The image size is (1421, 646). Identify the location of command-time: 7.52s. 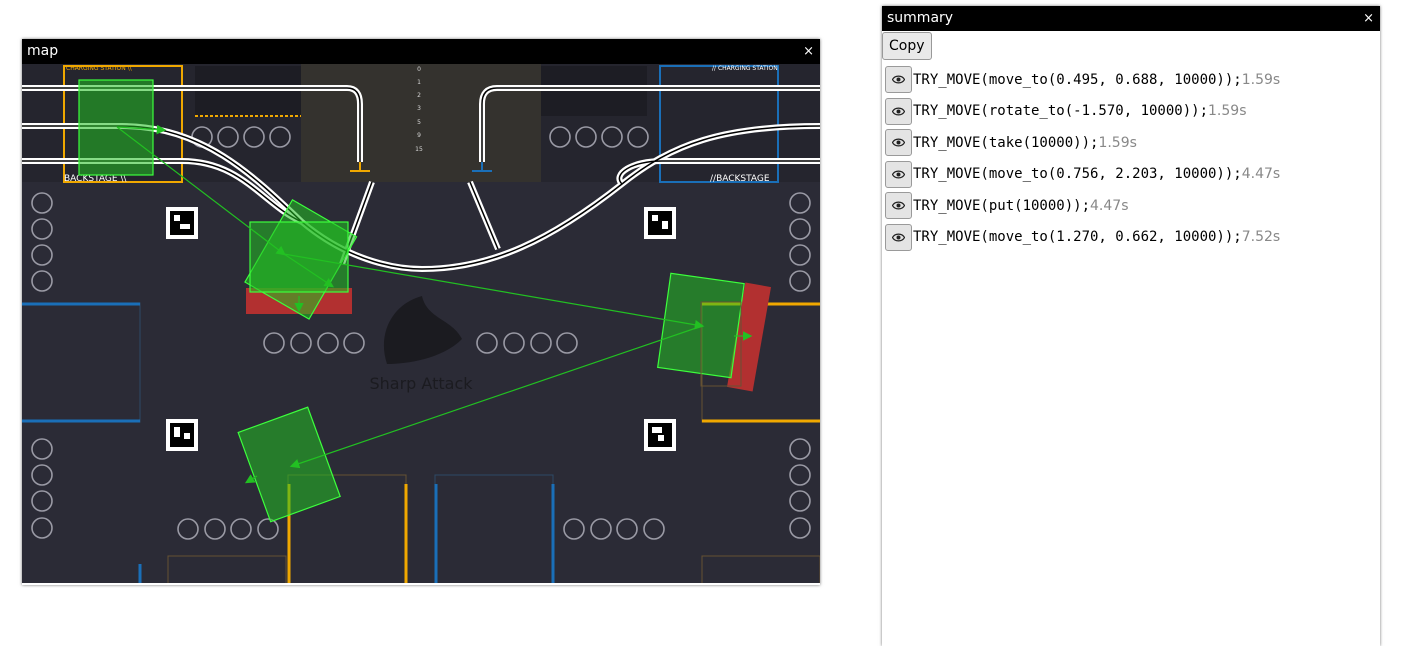
(1261, 237).